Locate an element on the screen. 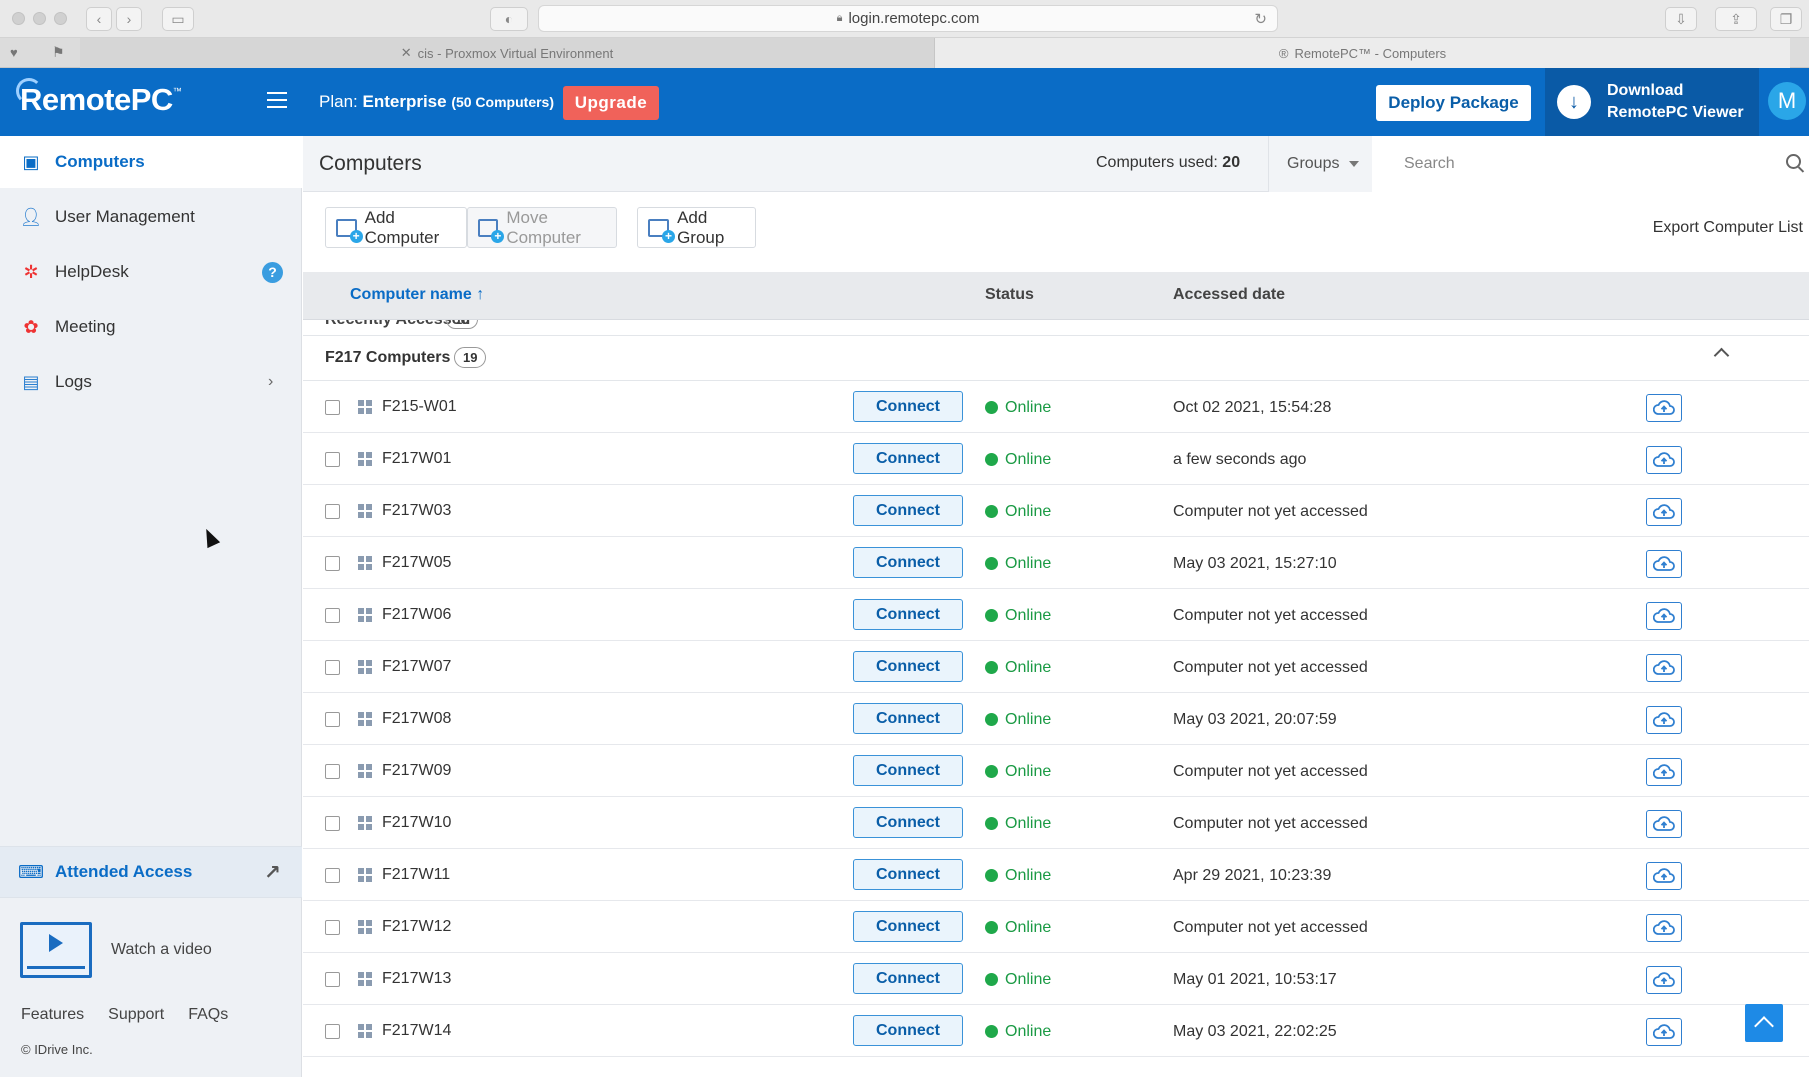  sidebar-item-user-management: 👤︎ User Management is located at coordinates (151, 217).